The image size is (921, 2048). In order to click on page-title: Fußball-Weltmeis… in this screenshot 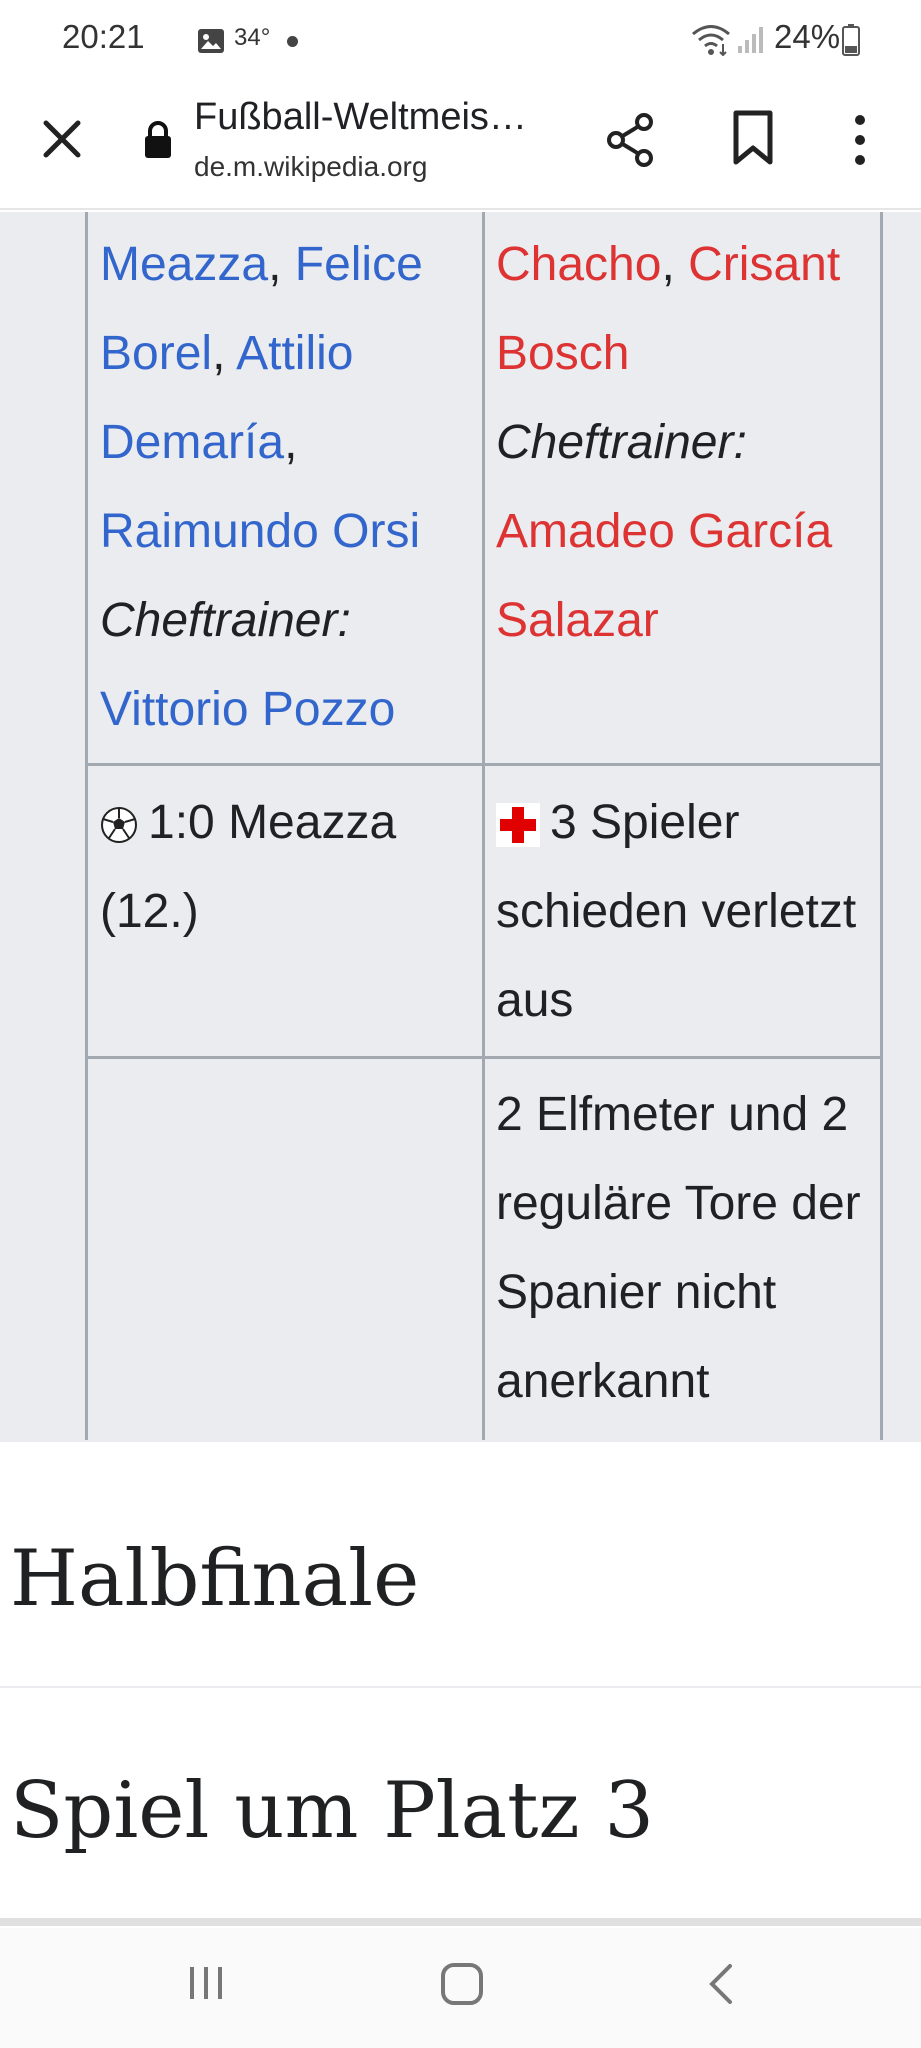, I will do `click(360, 117)`.